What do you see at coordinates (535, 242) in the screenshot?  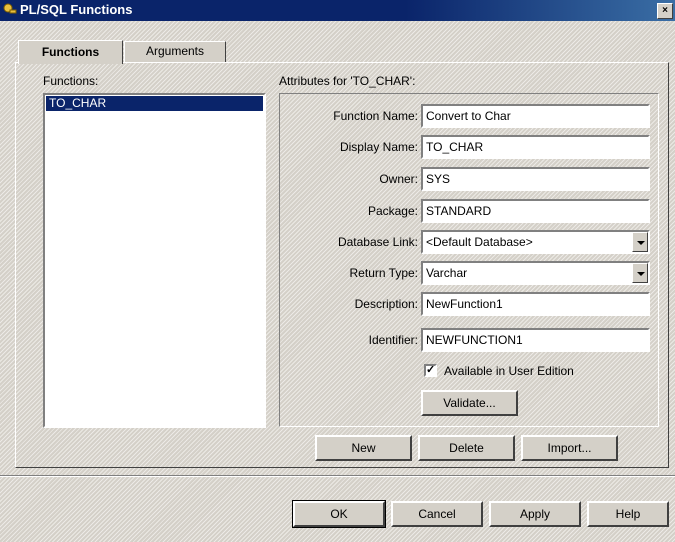 I see `database-link-select: <Default Database>` at bounding box center [535, 242].